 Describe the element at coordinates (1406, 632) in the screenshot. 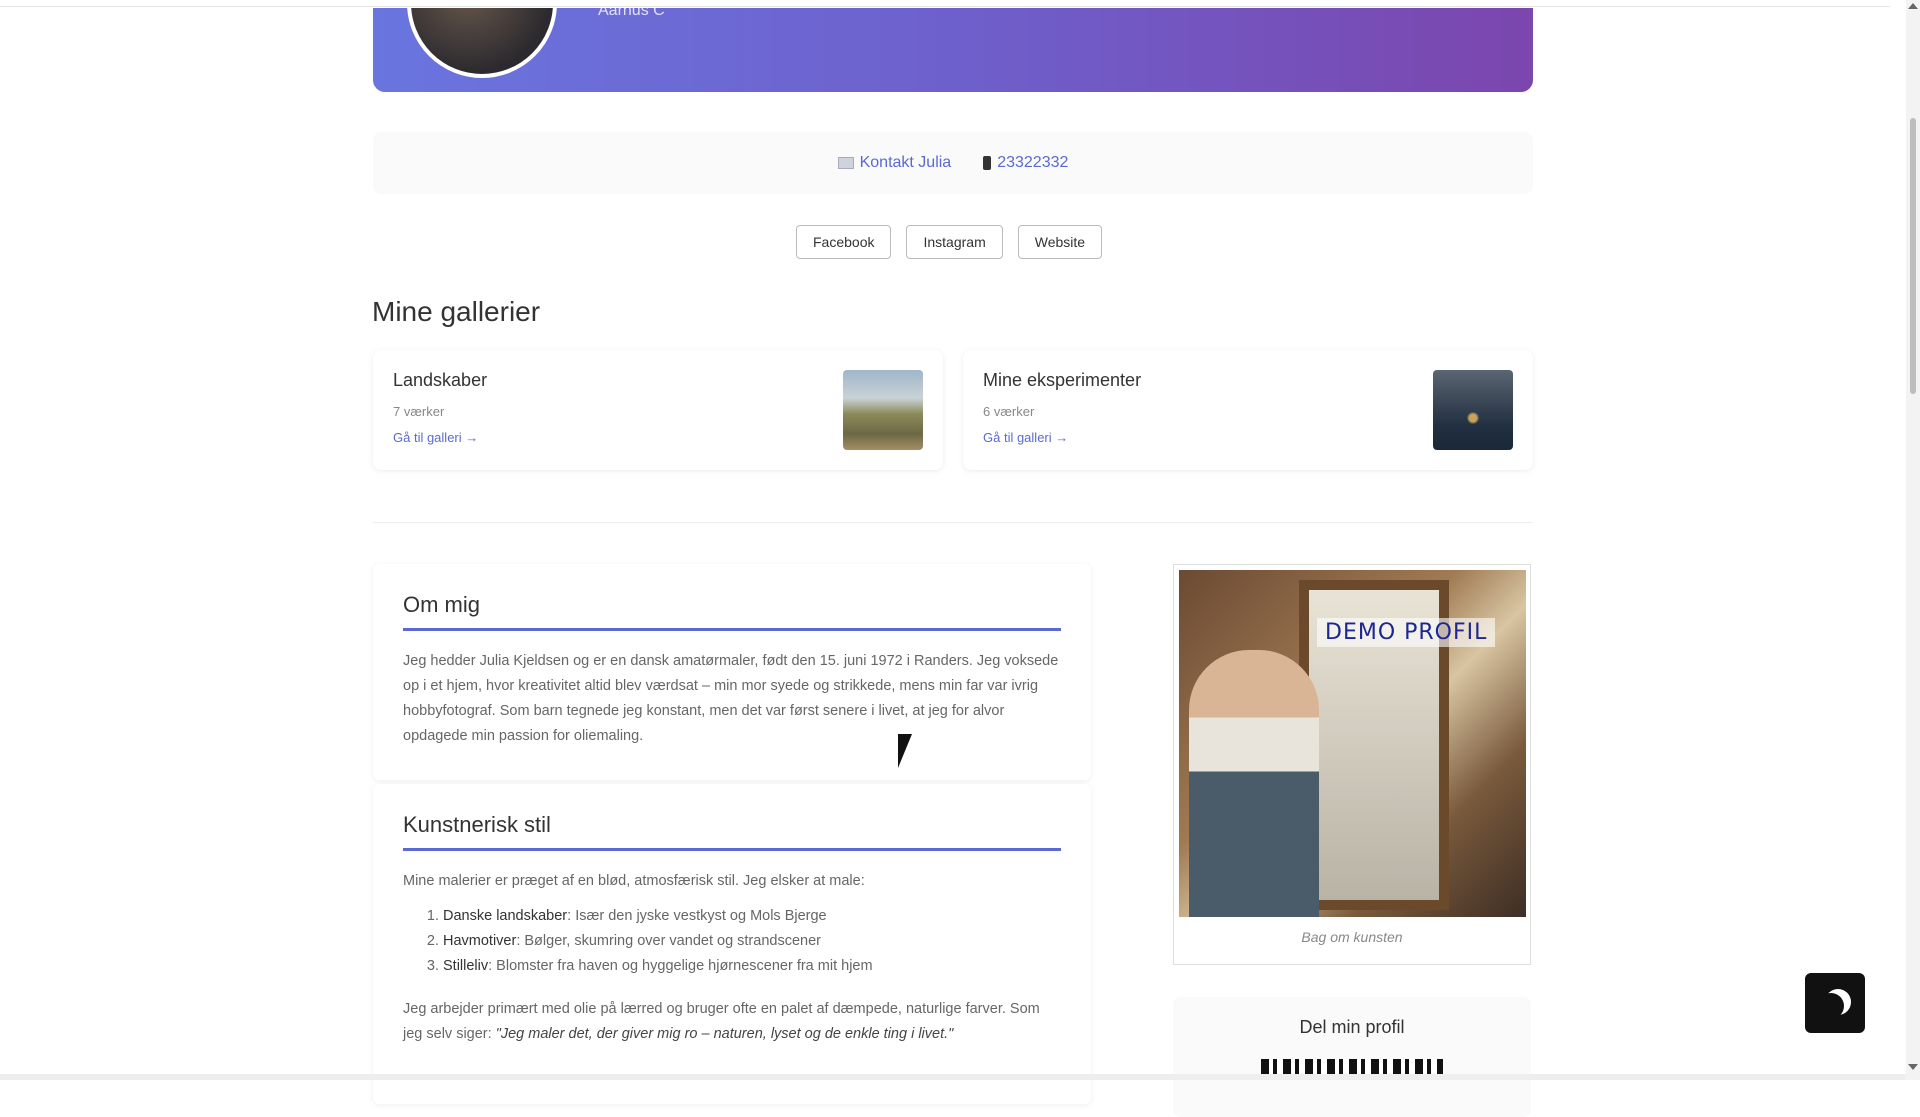

I see `demo-profile-label: DEMO PROFIL` at that location.